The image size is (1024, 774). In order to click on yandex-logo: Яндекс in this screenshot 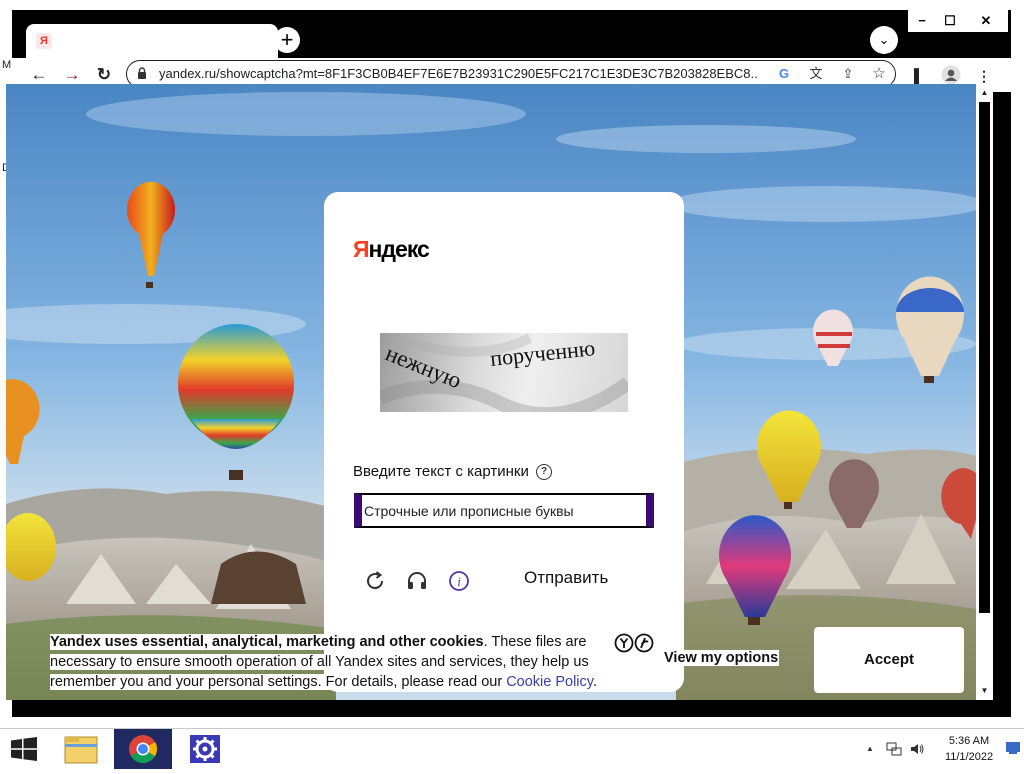, I will do `click(391, 249)`.